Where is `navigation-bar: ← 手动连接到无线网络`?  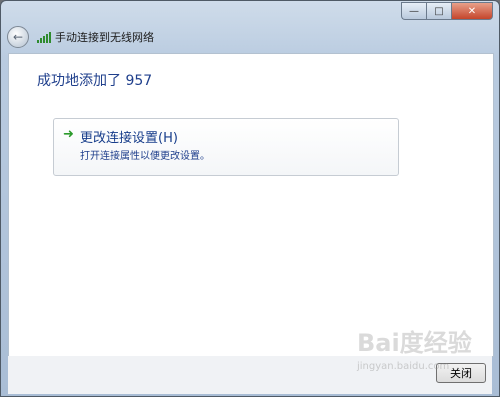 navigation-bar: ← 手动连接到无线网络 is located at coordinates (80, 37).